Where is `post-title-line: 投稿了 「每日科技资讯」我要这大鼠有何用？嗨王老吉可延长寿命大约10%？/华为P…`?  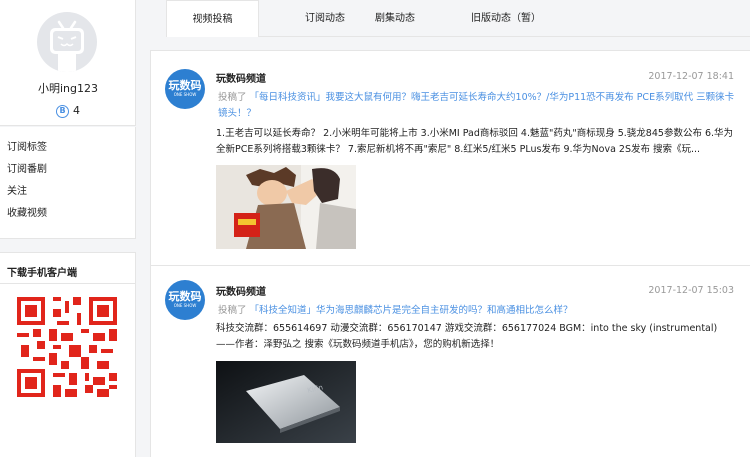 post-title-line: 投稿了 「每日科技资讯」我要这大鼠有何用？嗨王老吉可延长寿命大约10%？/华为P… is located at coordinates (478, 106).